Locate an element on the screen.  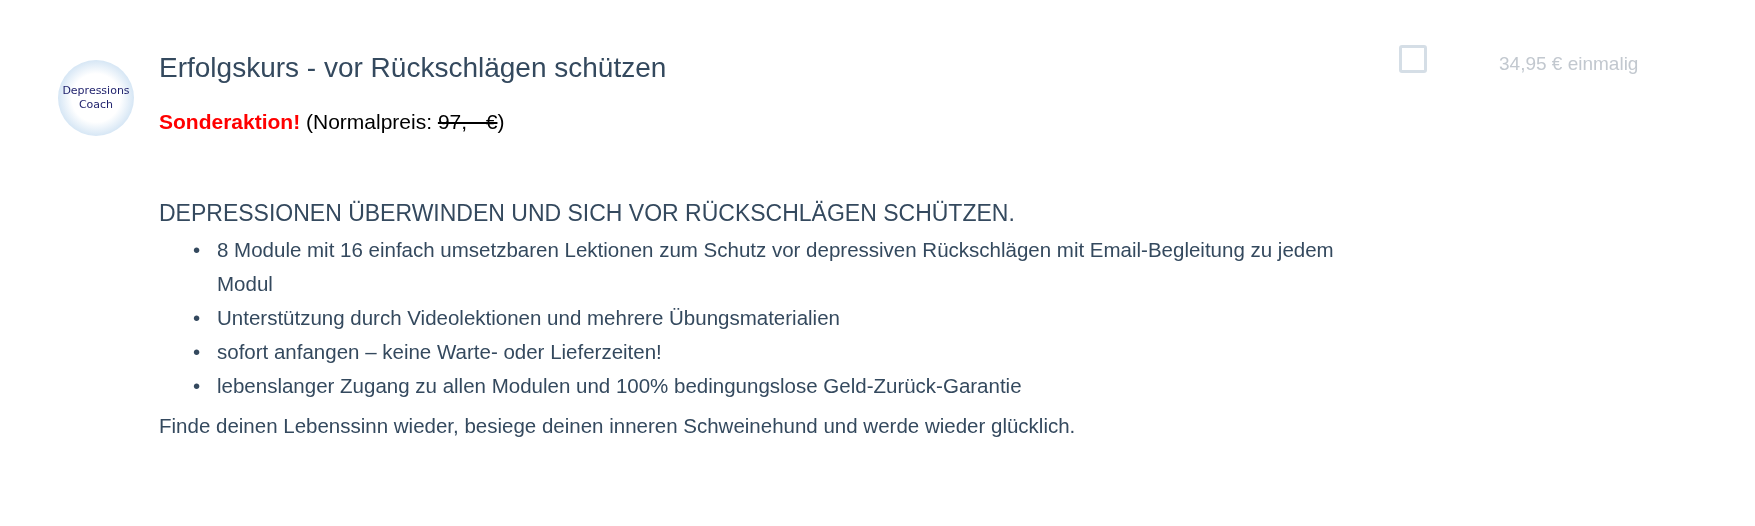
bullet-item: Unterstützung durch Videolektionen und mehrere Übungsmaterialien is located at coordinates (529, 318).